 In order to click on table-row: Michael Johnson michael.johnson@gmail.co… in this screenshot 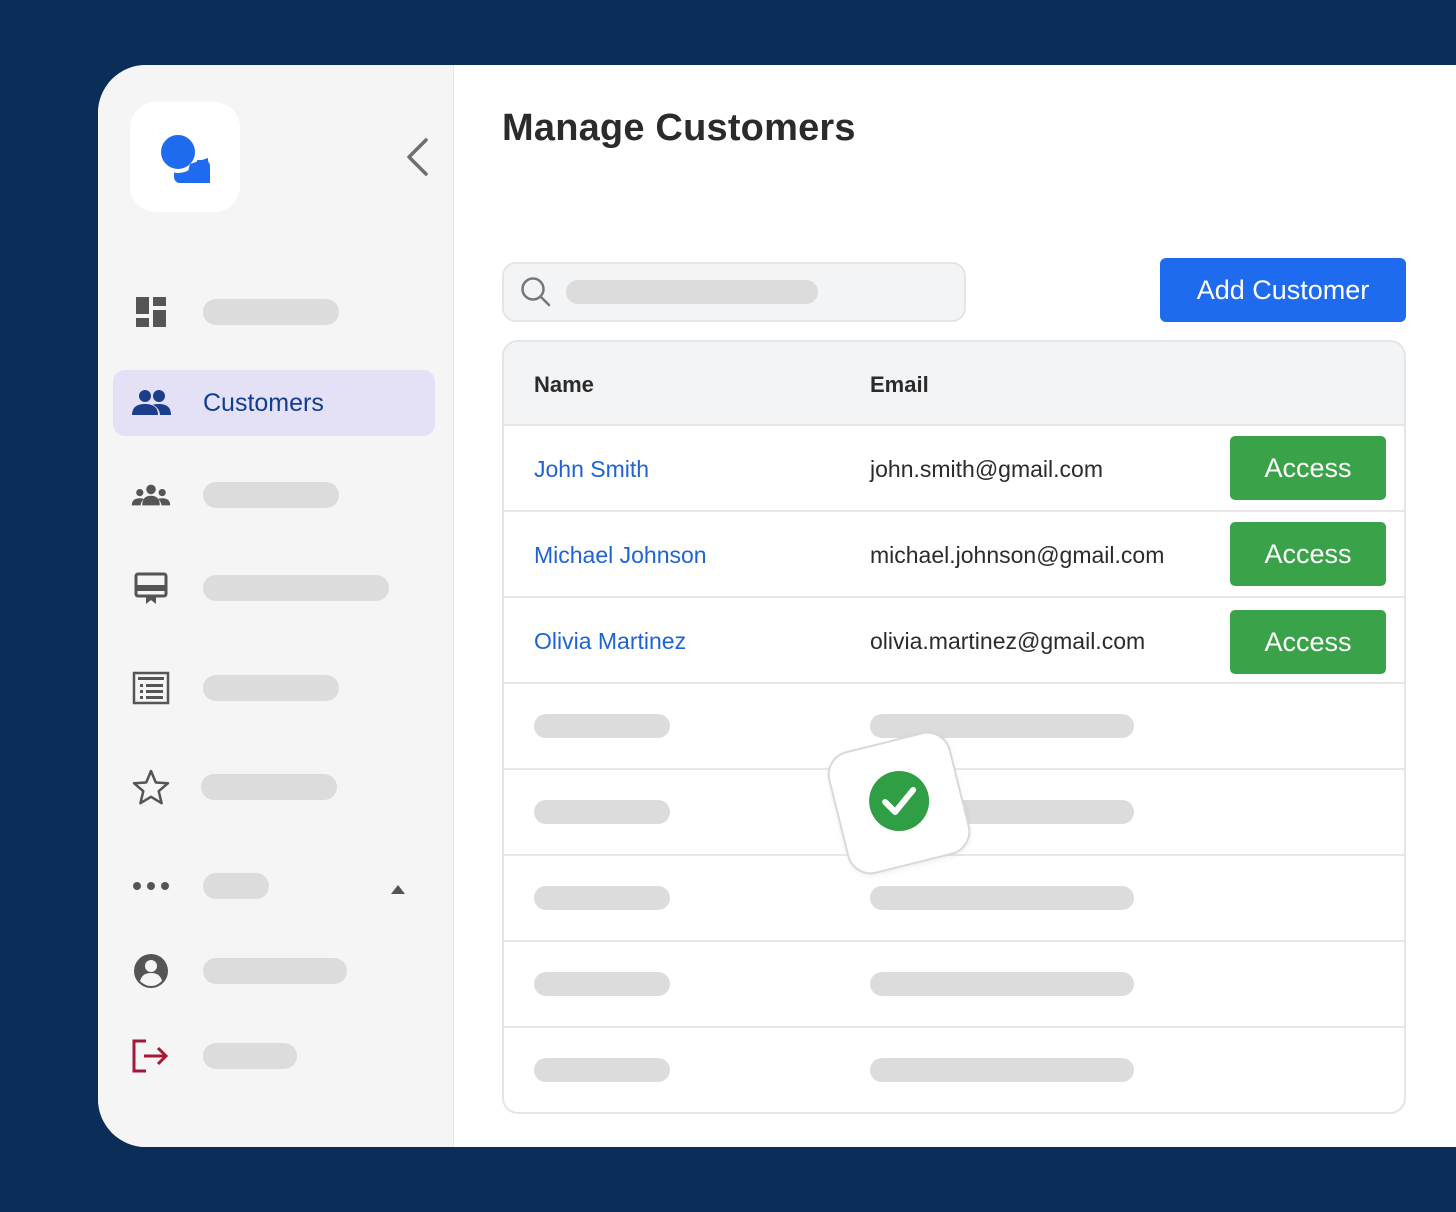, I will do `click(954, 555)`.